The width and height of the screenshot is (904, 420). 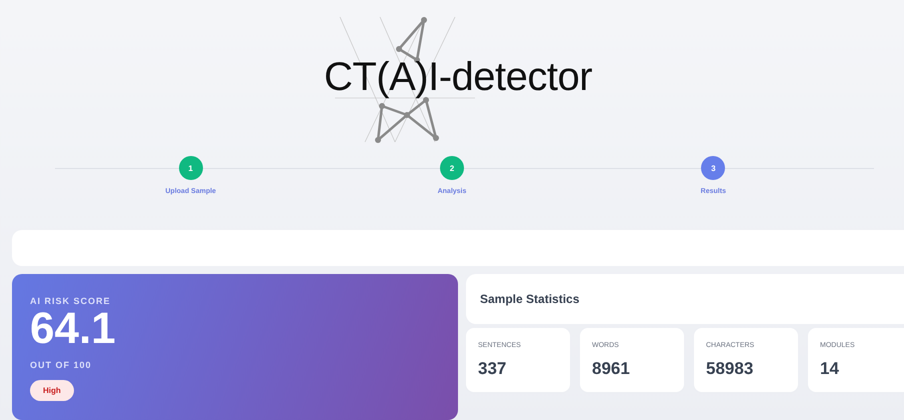 I want to click on stat-value: 337, so click(x=493, y=369).